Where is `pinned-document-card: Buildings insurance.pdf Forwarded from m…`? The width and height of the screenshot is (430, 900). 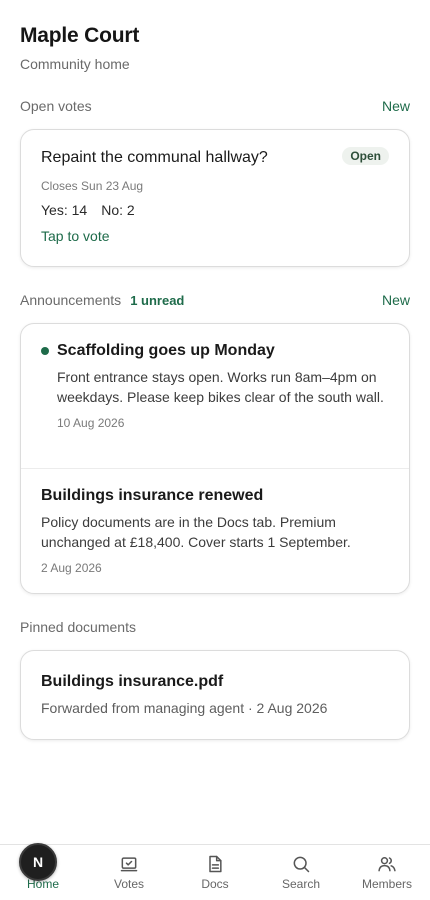
pinned-document-card: Buildings insurance.pdf Forwarded from m… is located at coordinates (215, 695).